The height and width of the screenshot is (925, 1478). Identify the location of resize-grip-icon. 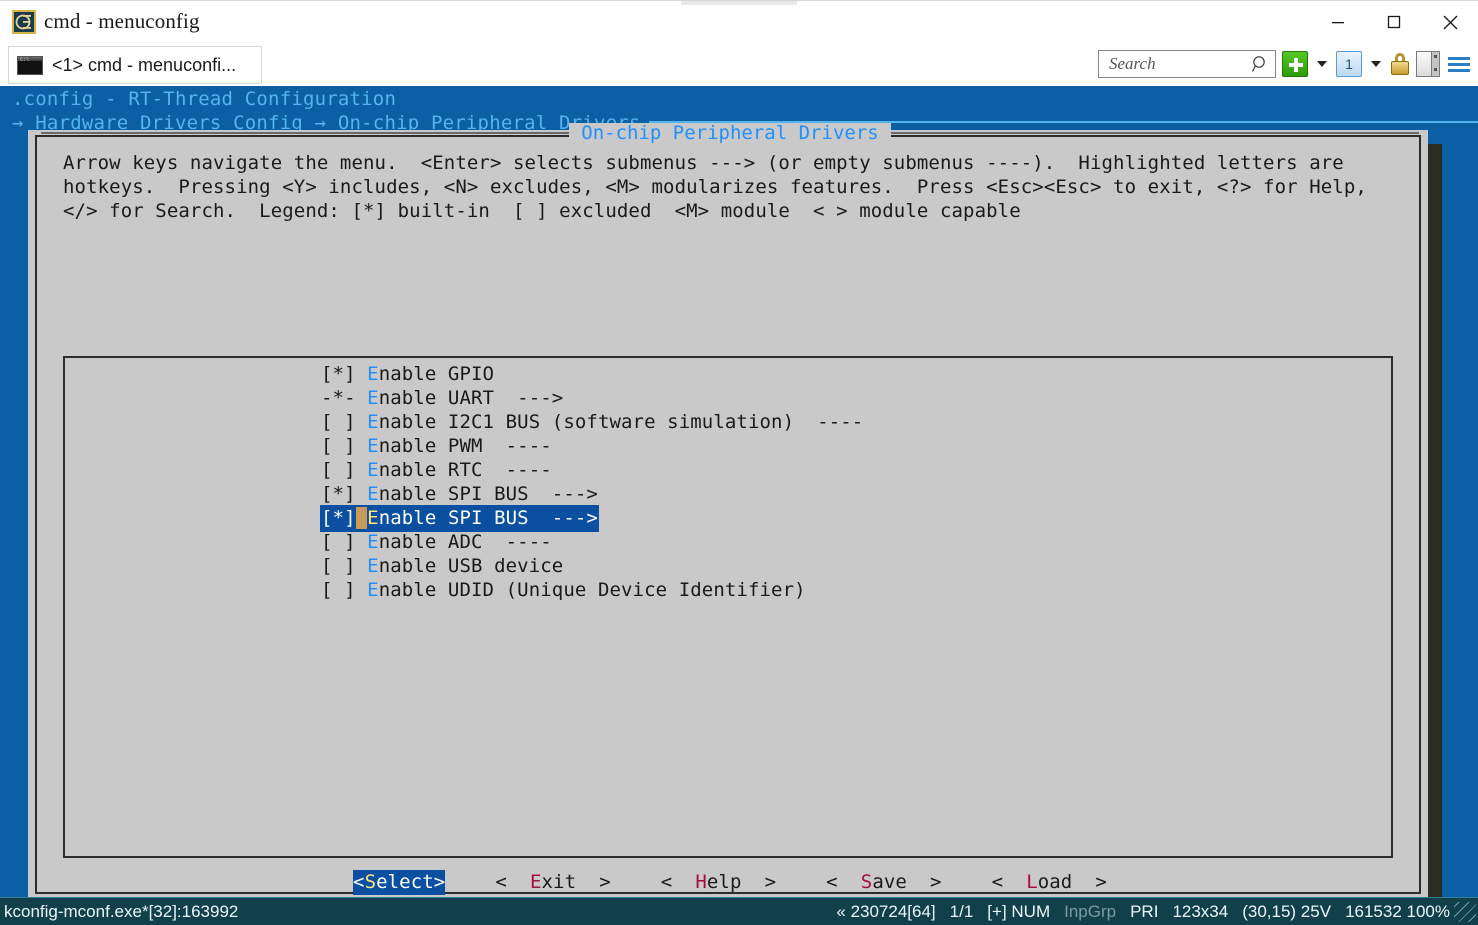
(1465, 912).